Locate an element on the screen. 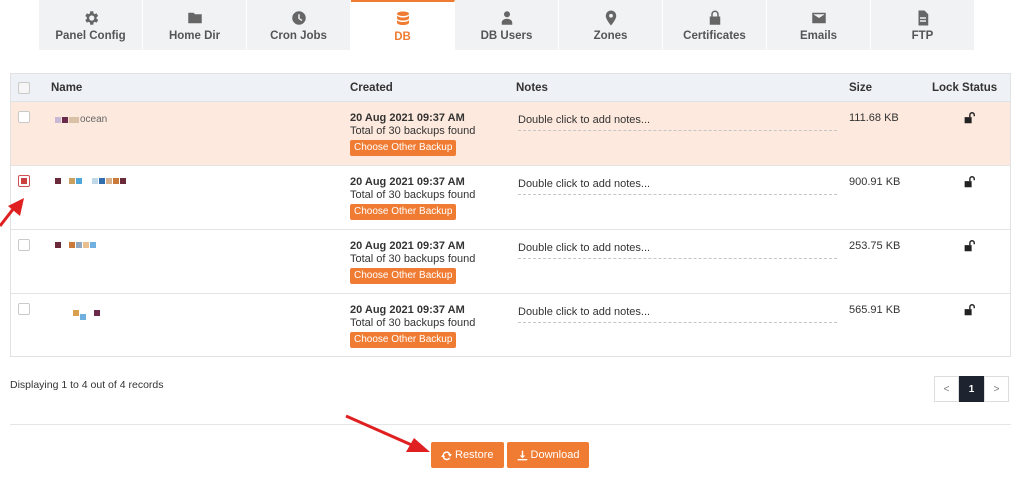 Image resolution: width=1024 pixels, height=477 pixels. tab-cron-jobs: Cron Jobs is located at coordinates (299, 25).